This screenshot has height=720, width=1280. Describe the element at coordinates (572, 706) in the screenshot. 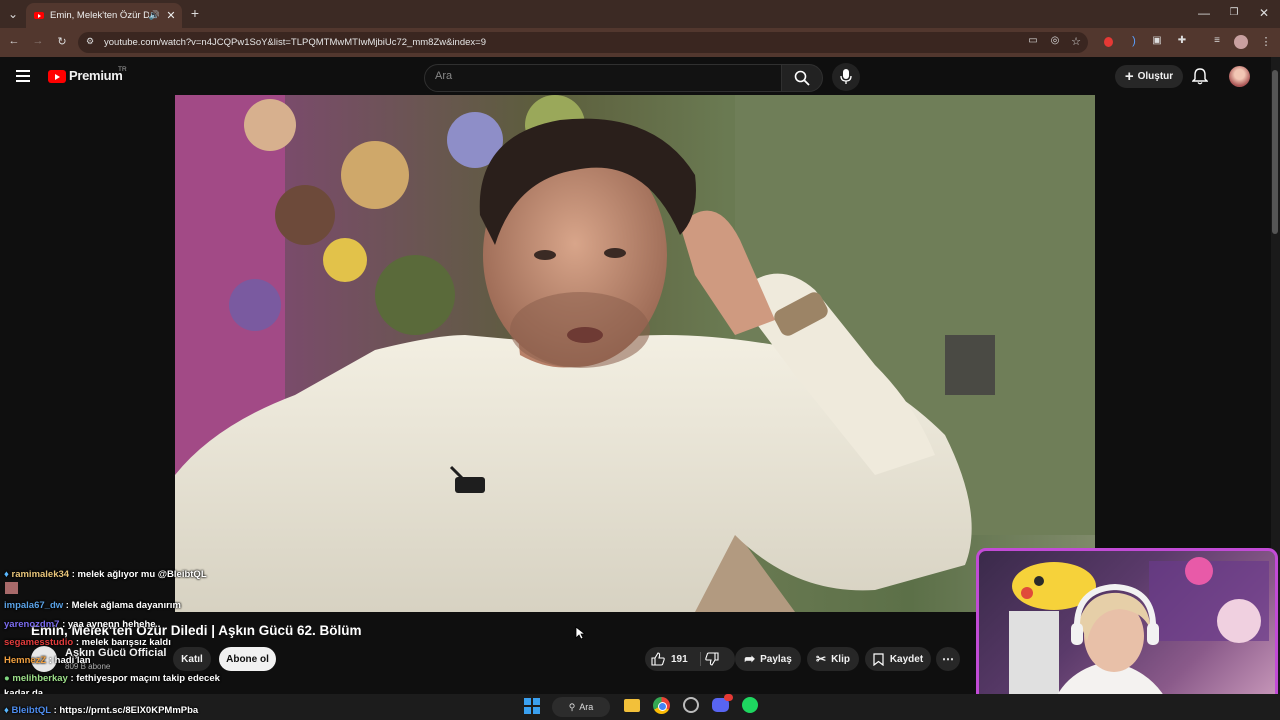

I see `taskbar-search-icon: ⚲` at that location.